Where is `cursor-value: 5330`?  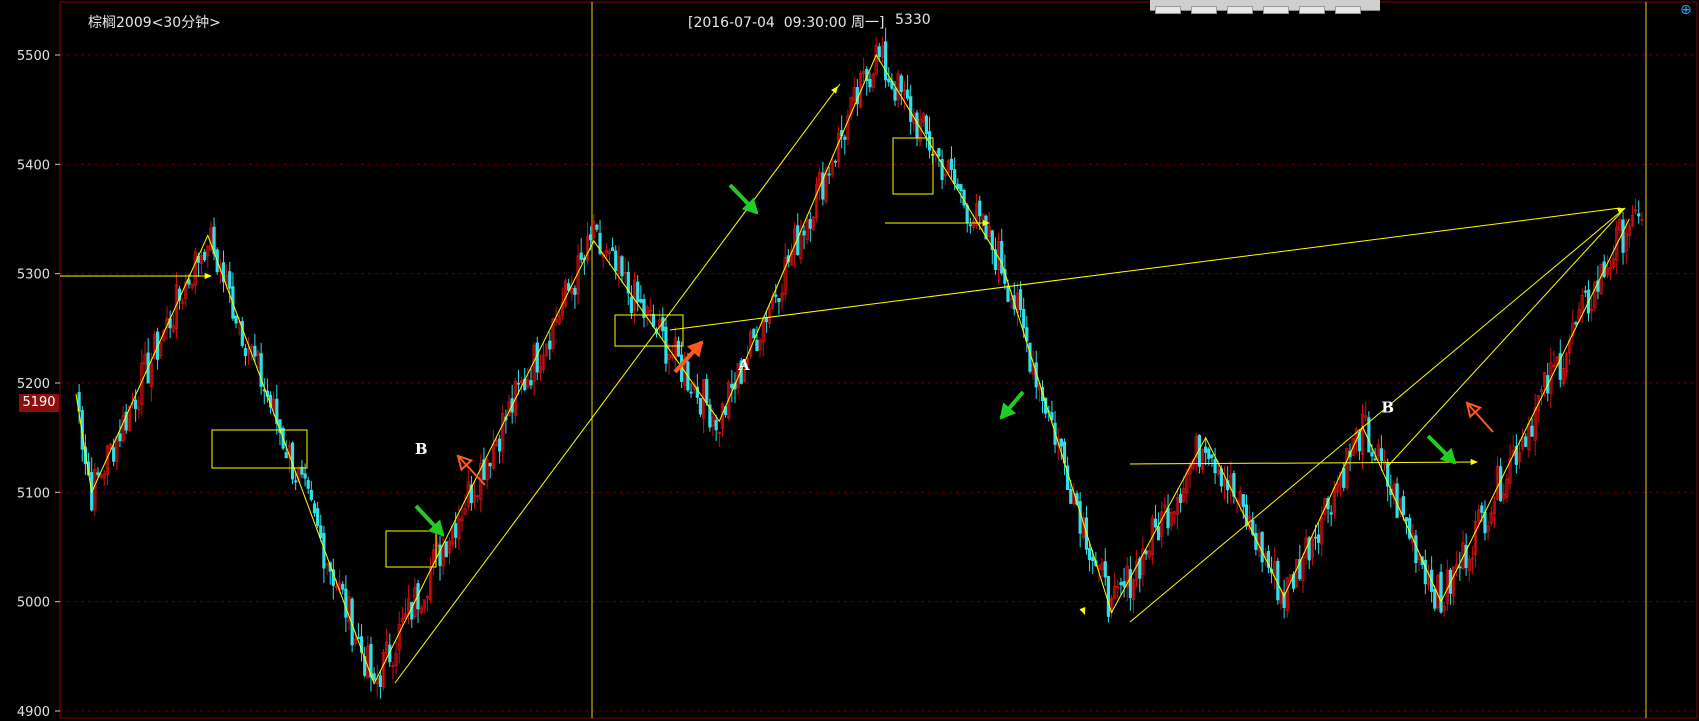
cursor-value: 5330 is located at coordinates (913, 20).